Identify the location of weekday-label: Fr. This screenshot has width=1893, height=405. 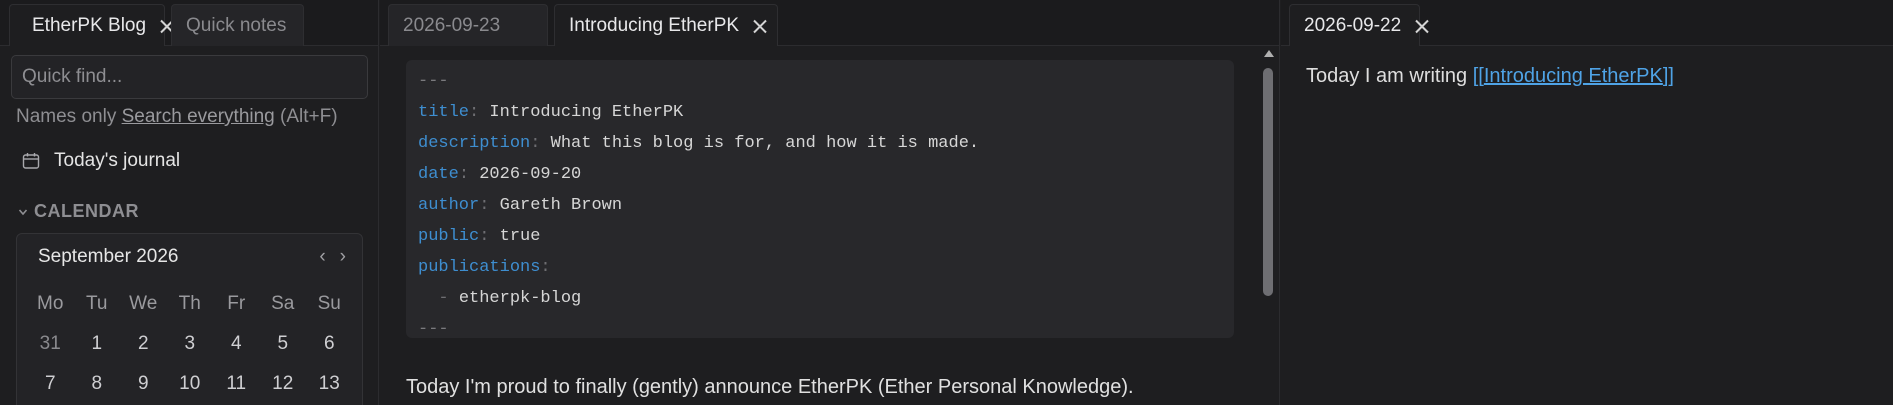
(236, 303).